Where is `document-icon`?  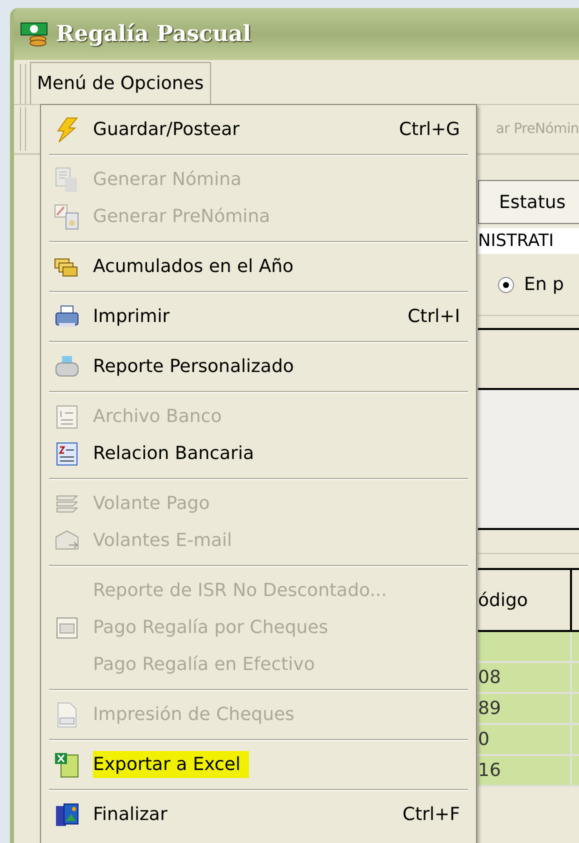
document-icon is located at coordinates (67, 216).